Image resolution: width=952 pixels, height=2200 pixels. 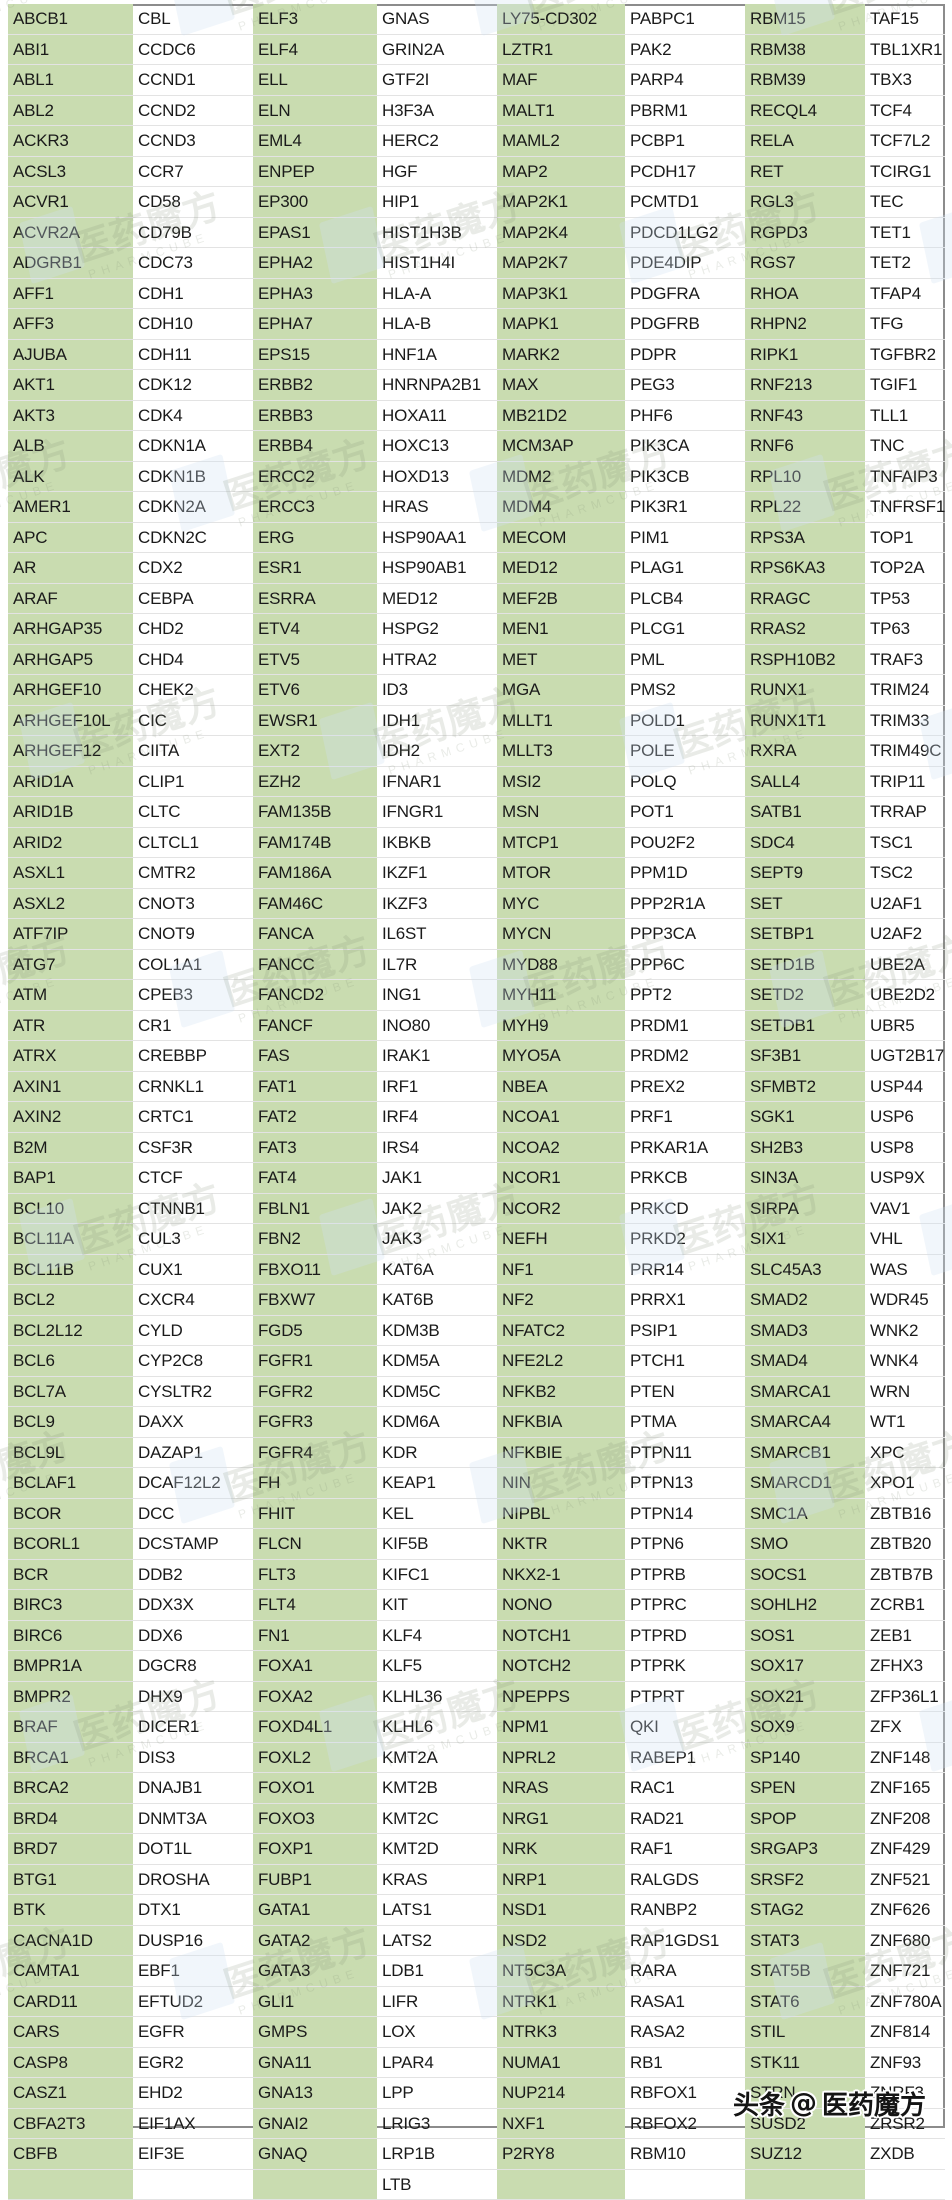 I want to click on gene-cell: HERC2, so click(x=437, y=141).